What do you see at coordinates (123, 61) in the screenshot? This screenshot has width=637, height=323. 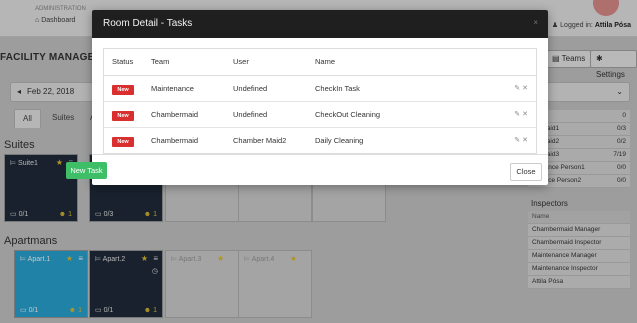 I see `column-status: Status` at bounding box center [123, 61].